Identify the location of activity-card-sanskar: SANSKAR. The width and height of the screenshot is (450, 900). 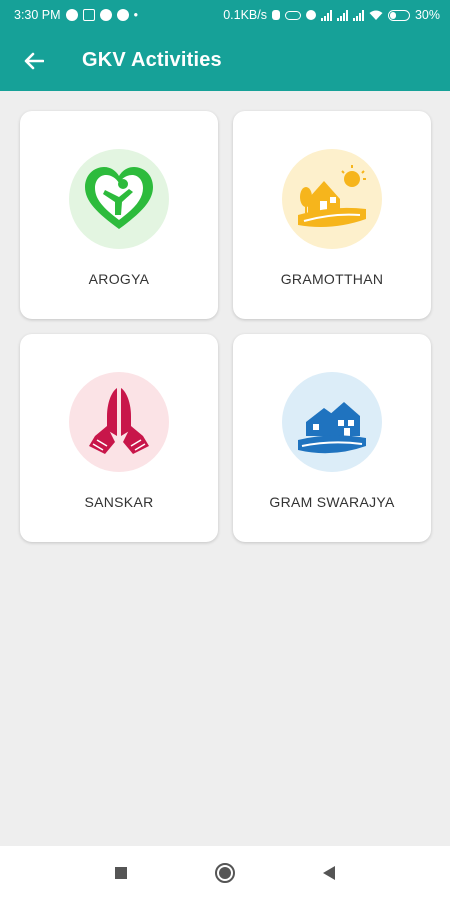
(119, 438).